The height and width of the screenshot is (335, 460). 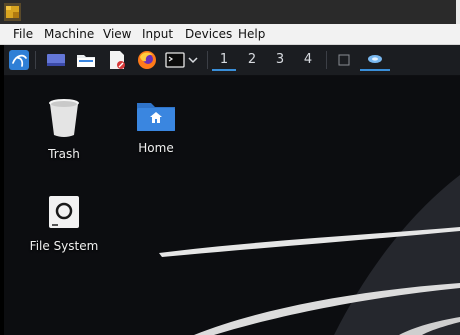 What do you see at coordinates (64, 212) in the screenshot?
I see `drive-icon` at bounding box center [64, 212].